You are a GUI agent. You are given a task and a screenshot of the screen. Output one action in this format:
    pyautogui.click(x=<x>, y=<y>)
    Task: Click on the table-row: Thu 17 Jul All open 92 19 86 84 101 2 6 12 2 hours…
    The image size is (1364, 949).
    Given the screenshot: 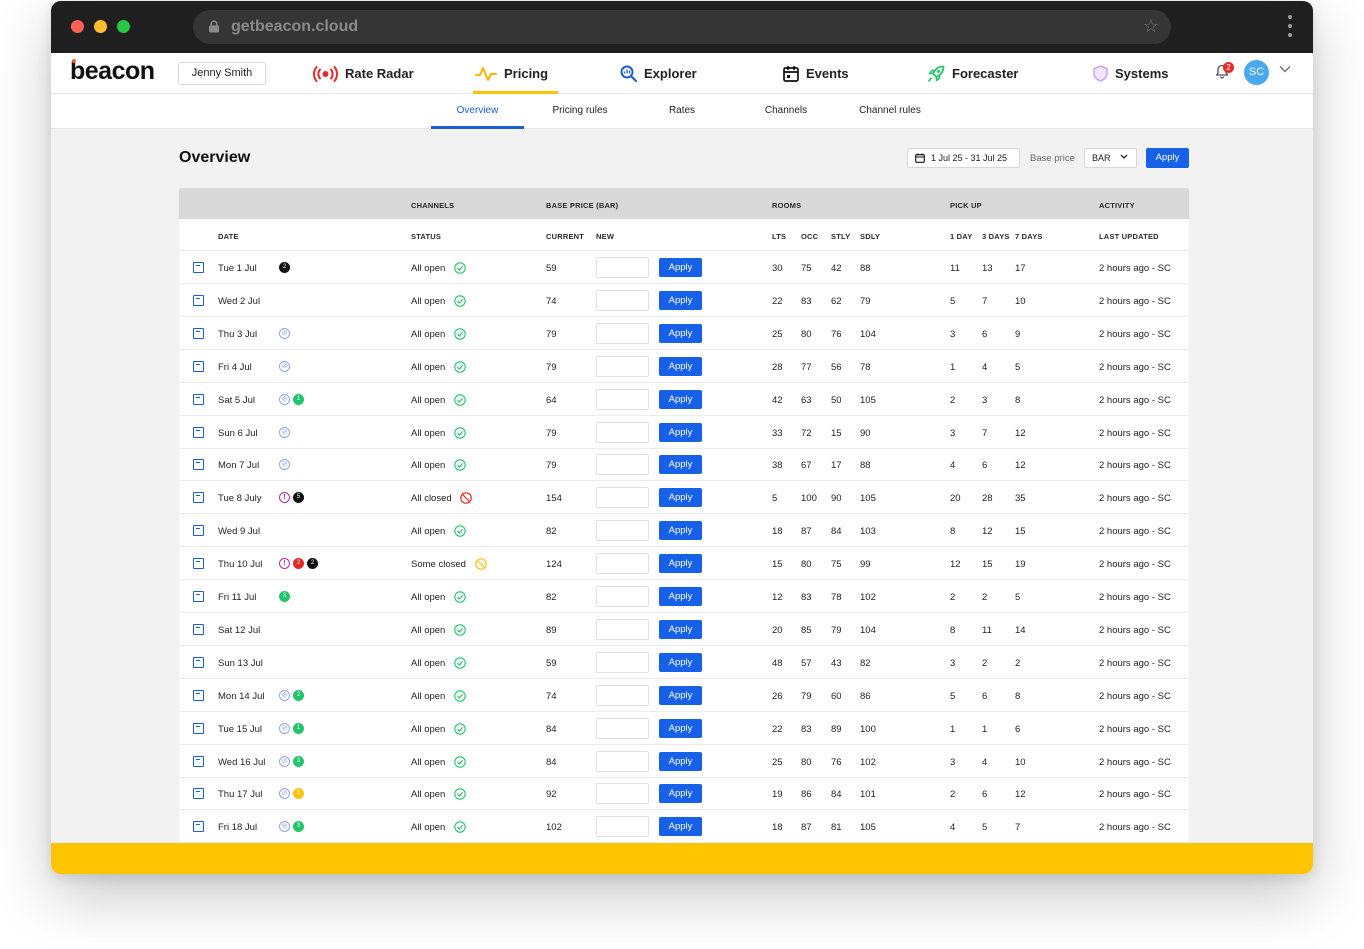 What is the action you would take?
    pyautogui.click(x=684, y=794)
    